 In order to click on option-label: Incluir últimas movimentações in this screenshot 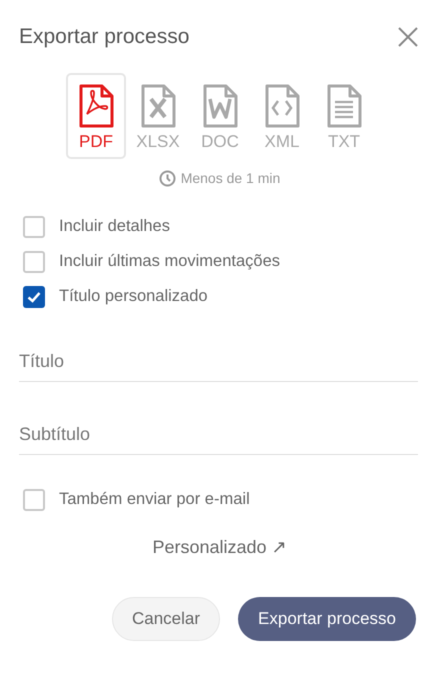, I will do `click(169, 261)`.